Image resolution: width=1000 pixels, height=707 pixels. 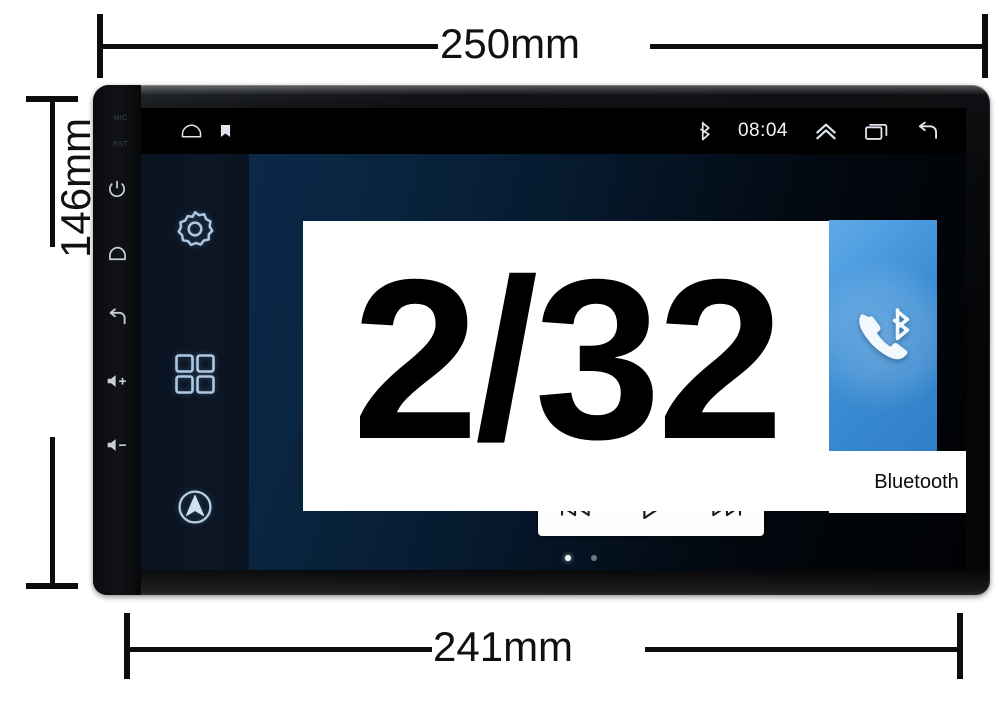 I want to click on dimension-line-left-lower, so click(x=52, y=511).